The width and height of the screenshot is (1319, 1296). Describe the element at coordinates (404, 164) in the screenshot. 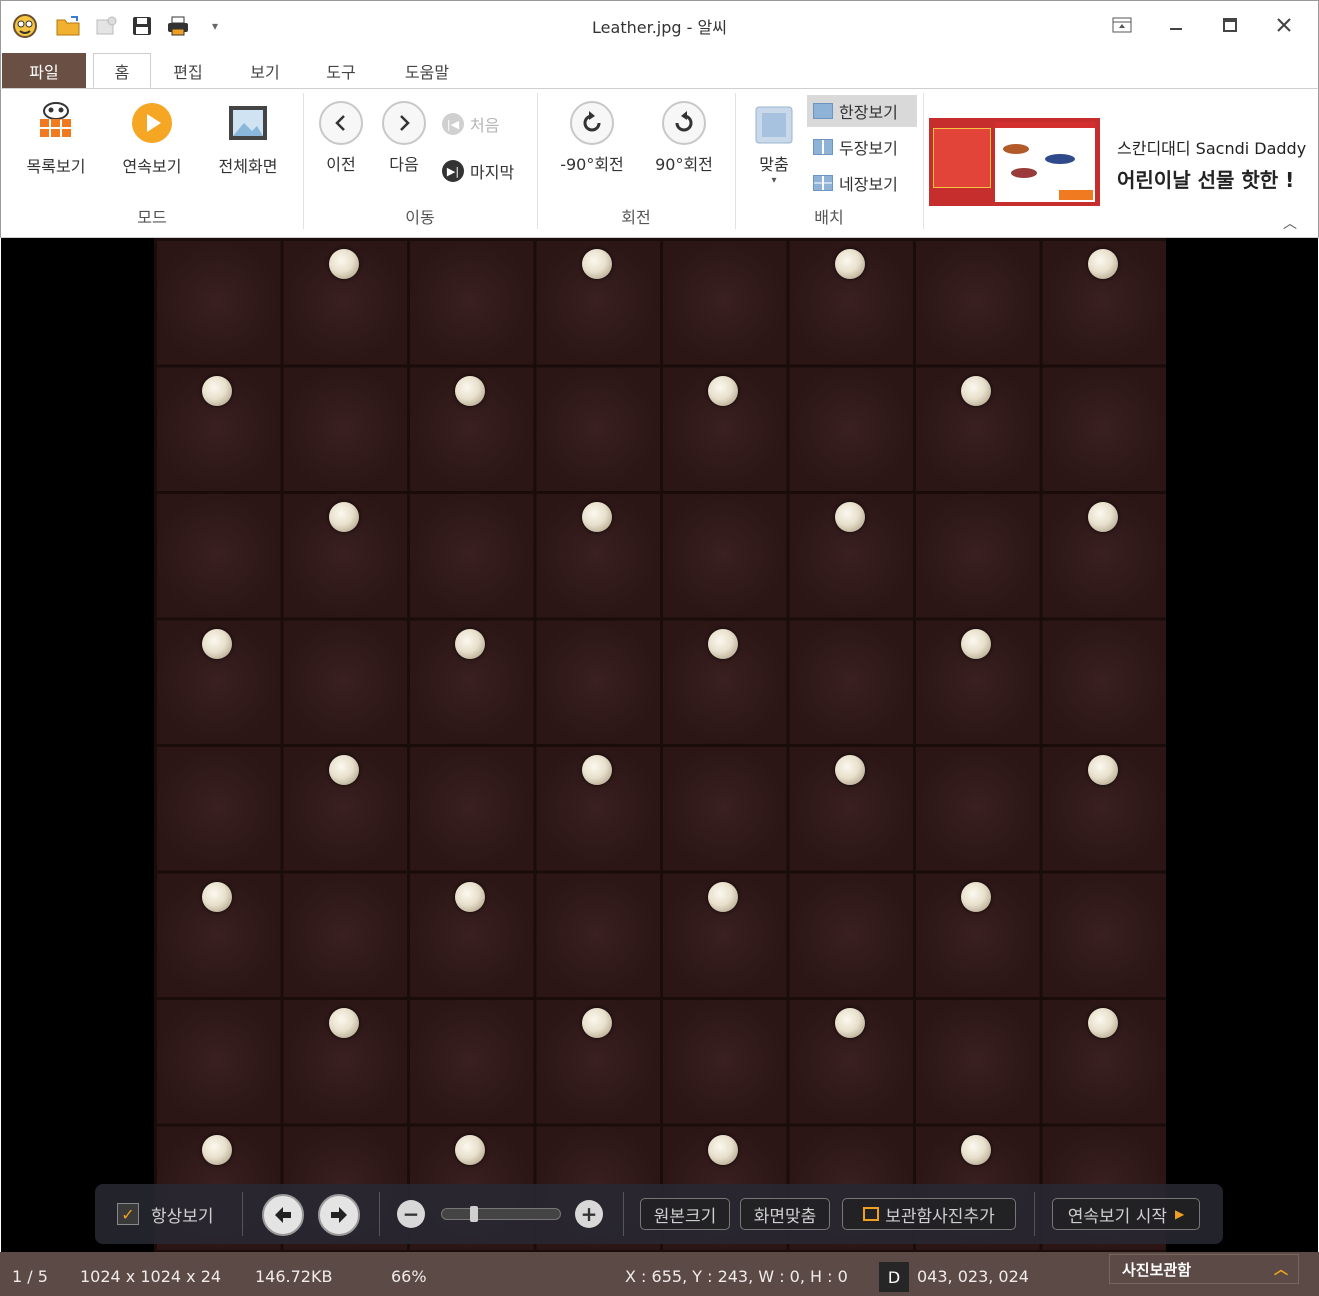

I see `next-label: 다음` at that location.